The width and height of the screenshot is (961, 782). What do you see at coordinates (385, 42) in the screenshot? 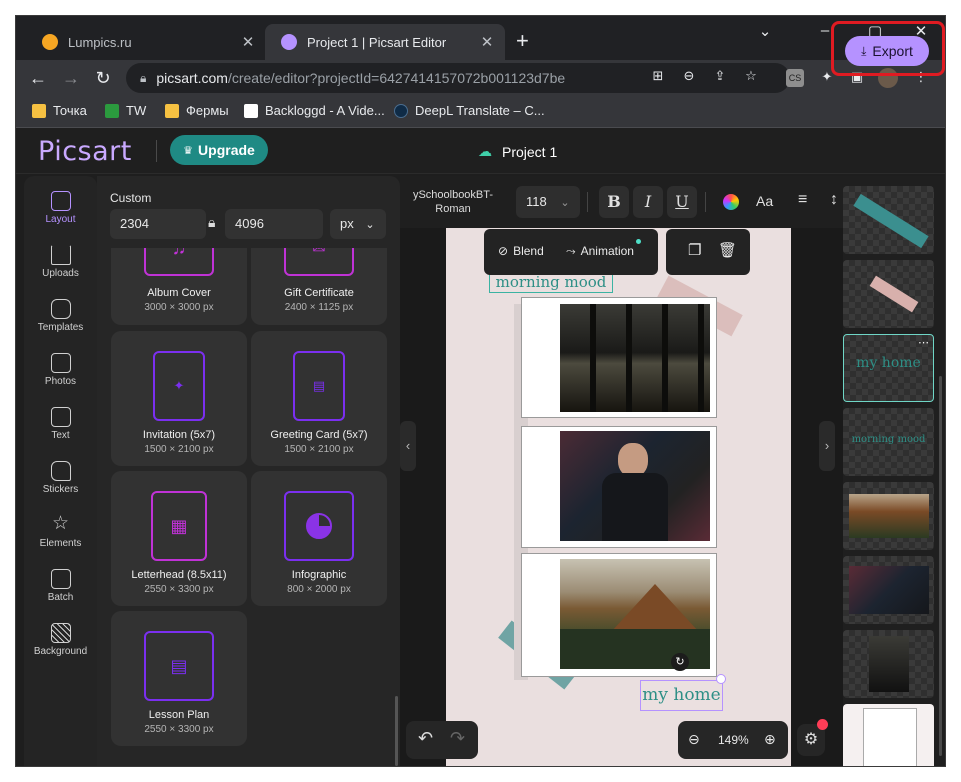
I see `tab-picsart: Project 1 | Picsart Editor ✕` at bounding box center [385, 42].